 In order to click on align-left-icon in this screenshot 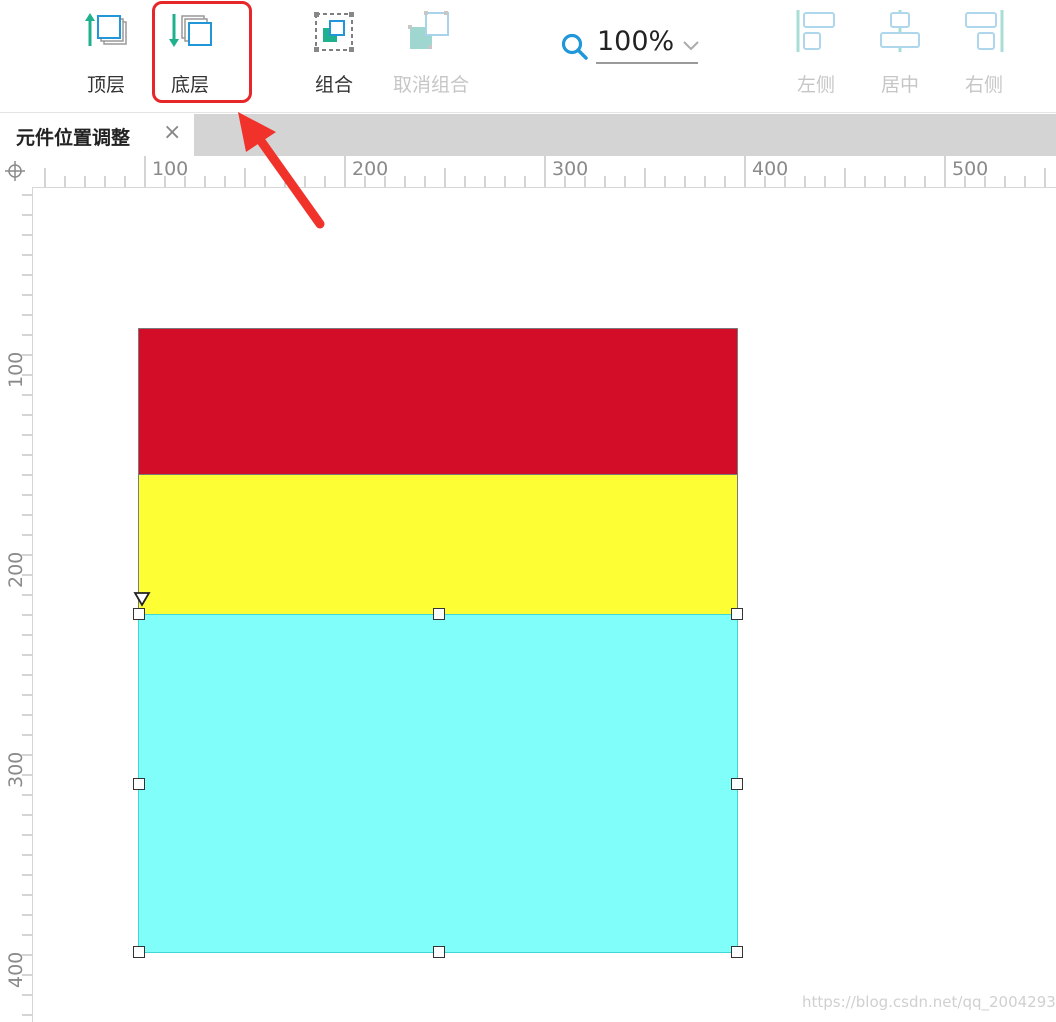, I will do `click(815, 31)`.